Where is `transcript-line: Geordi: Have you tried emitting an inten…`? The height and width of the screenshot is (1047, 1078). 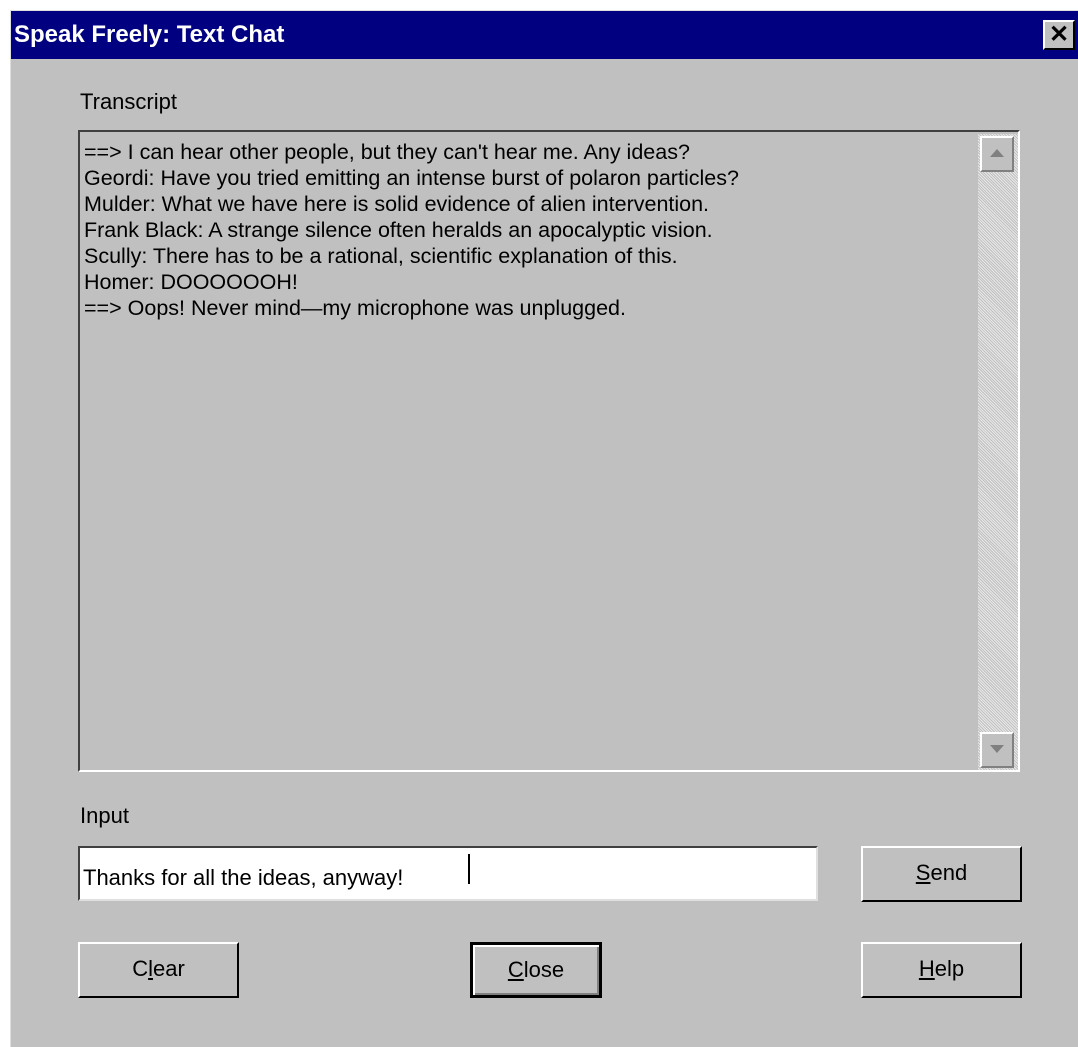 transcript-line: Geordi: Have you tried emitting an inten… is located at coordinates (411, 178).